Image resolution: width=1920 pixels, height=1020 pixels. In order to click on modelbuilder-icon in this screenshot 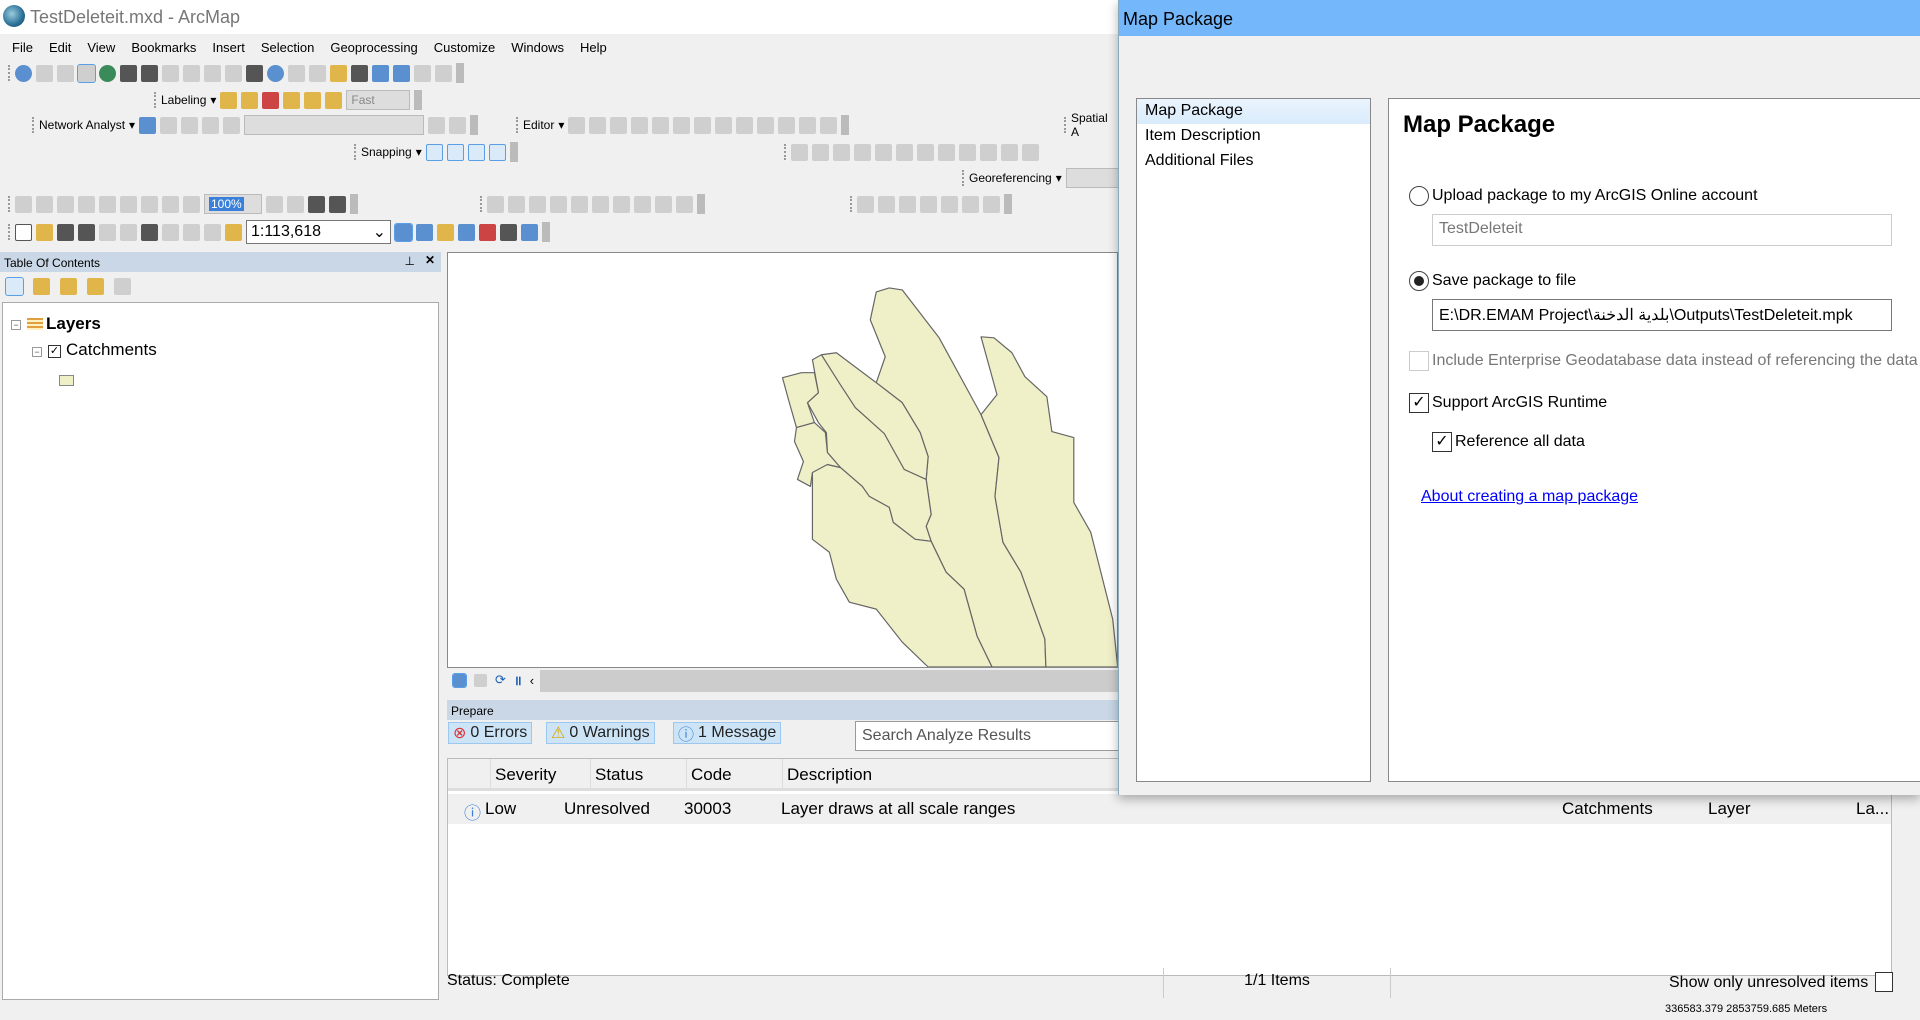, I will do `click(529, 232)`.